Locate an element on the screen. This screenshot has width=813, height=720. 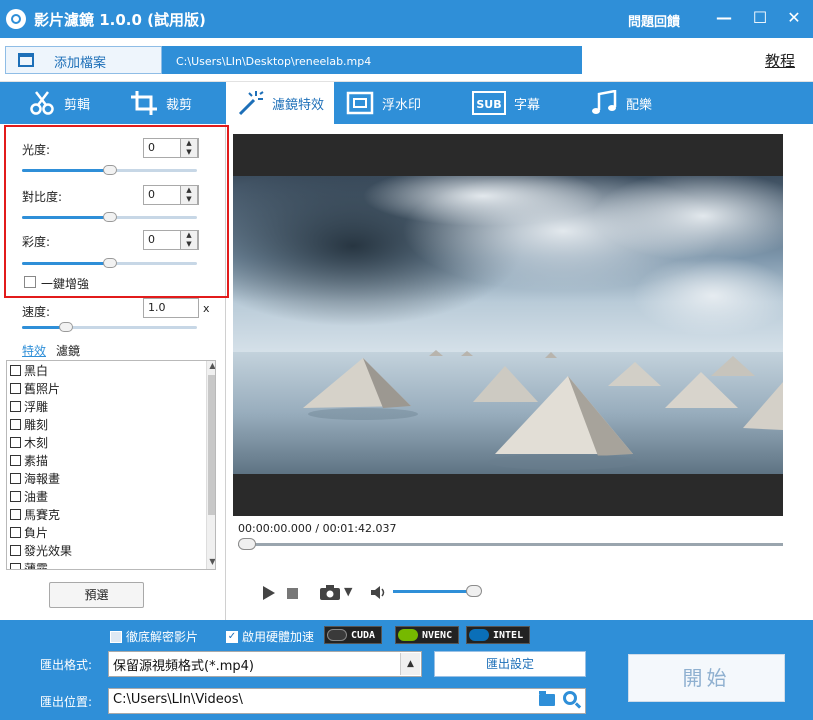
effects-list: 黑白舊照片浮雕 雕刻 木刻素描 海報畫油畫 馬賽克負片發光效果 薄霧 ▲ ▼ is located at coordinates (111, 465).